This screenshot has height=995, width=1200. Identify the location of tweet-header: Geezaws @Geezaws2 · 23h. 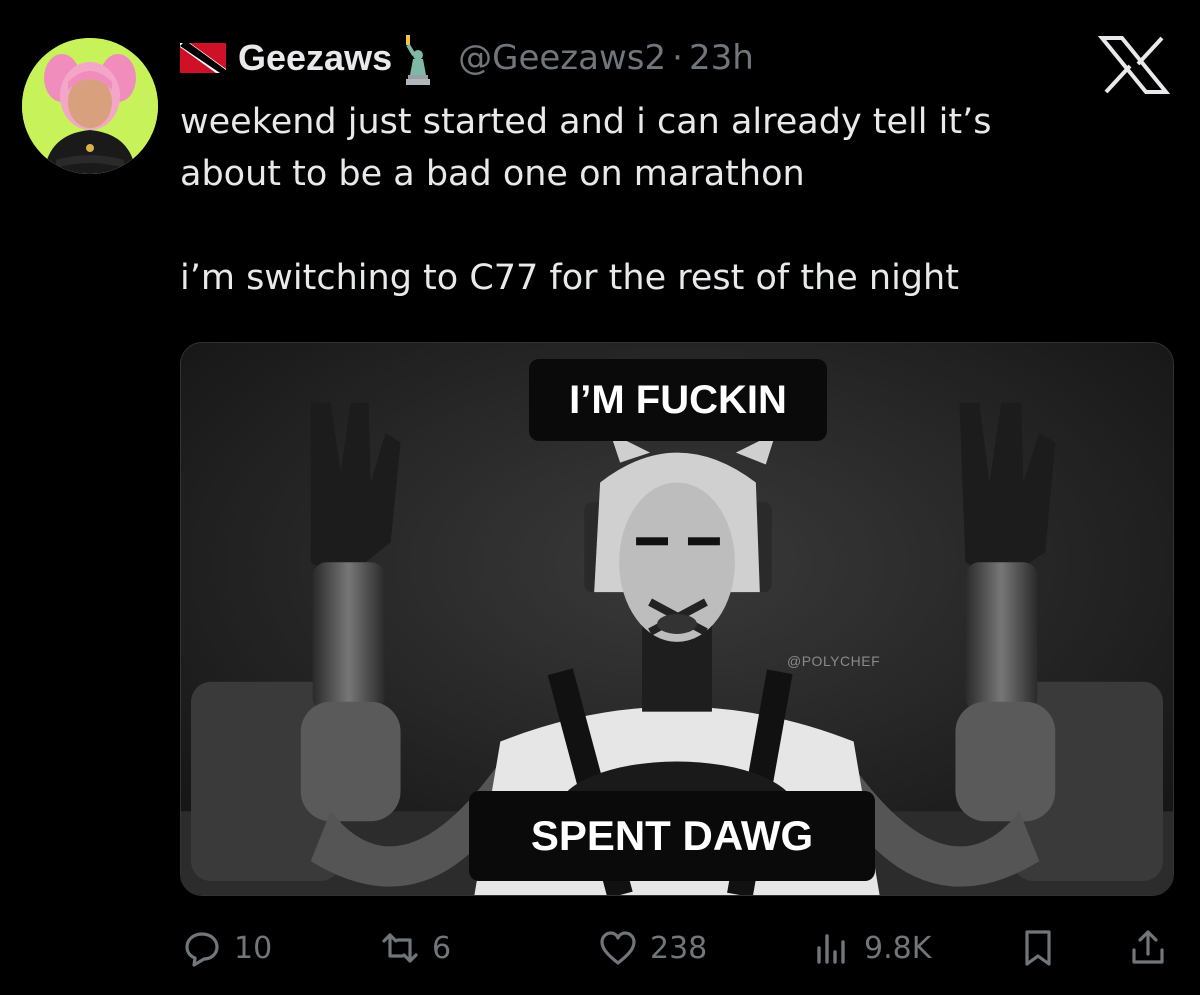
(467, 58).